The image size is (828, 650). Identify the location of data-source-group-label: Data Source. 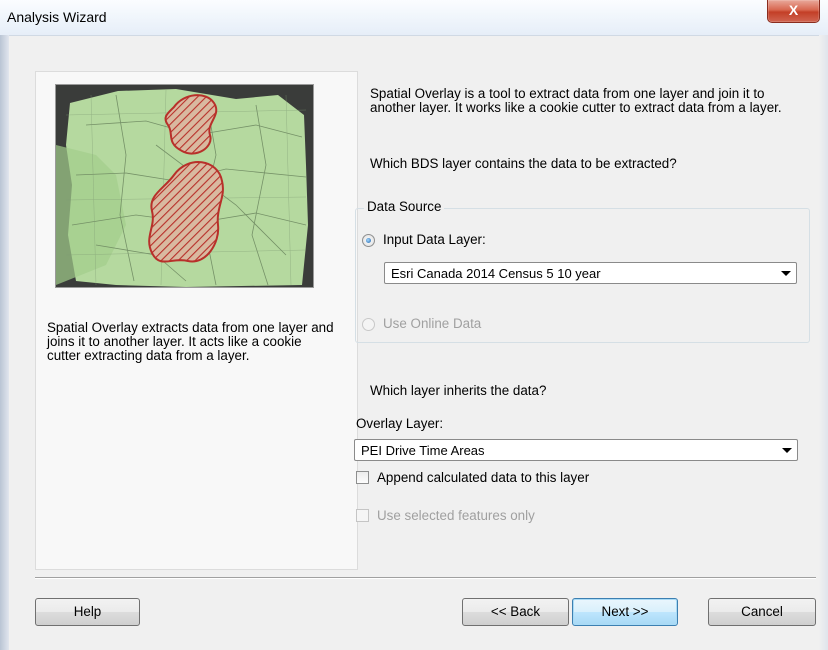
(404, 206).